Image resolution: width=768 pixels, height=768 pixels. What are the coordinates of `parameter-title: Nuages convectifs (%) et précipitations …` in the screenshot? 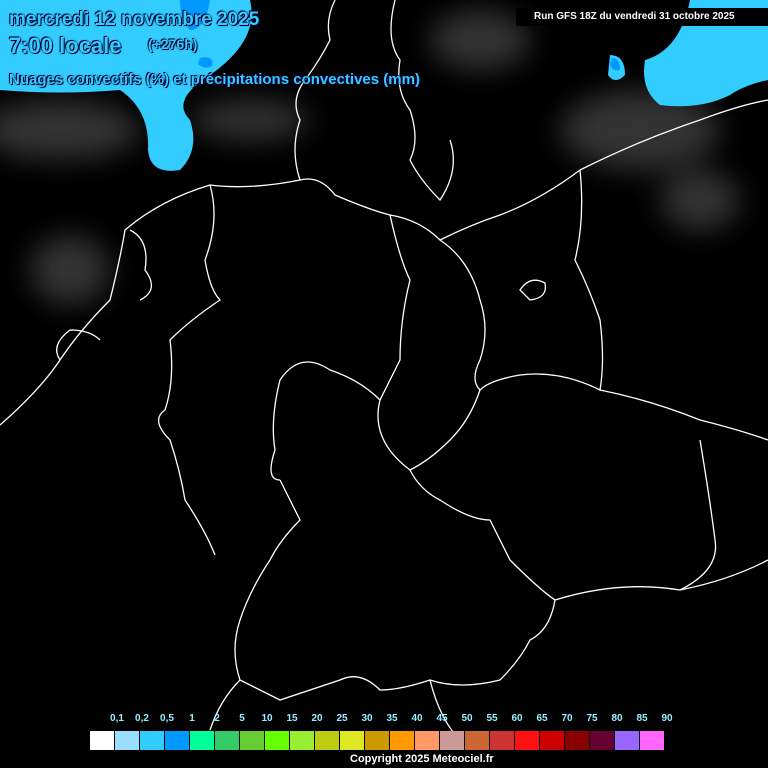 It's located at (214, 79).